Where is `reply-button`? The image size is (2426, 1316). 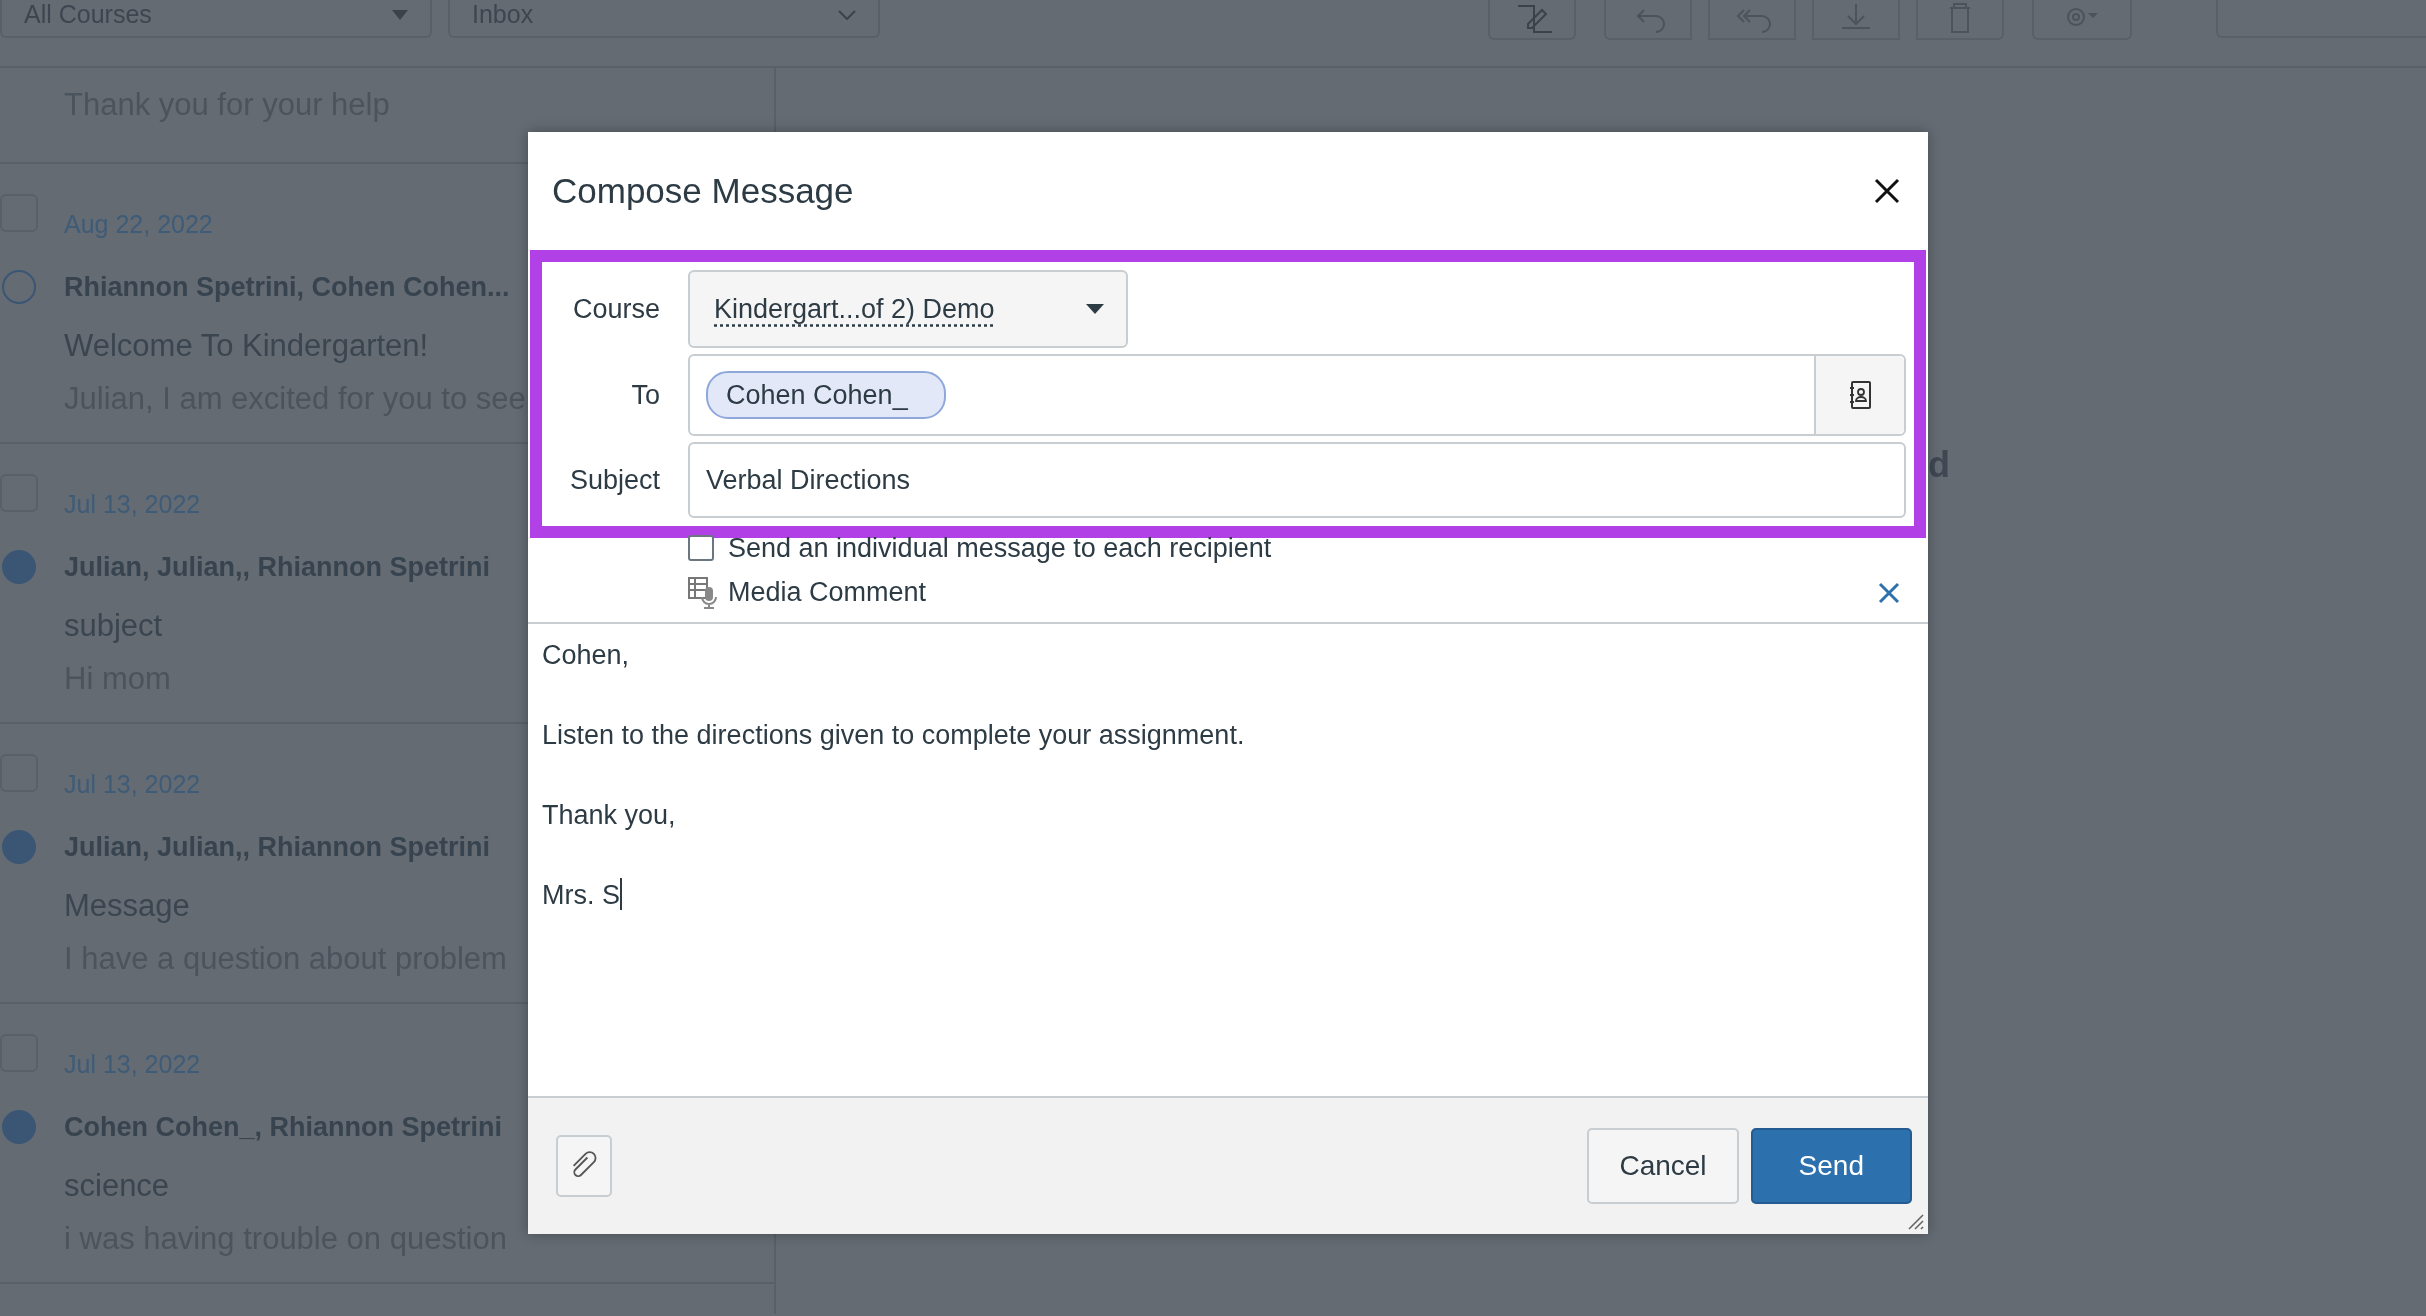
reply-button is located at coordinates (1648, 20).